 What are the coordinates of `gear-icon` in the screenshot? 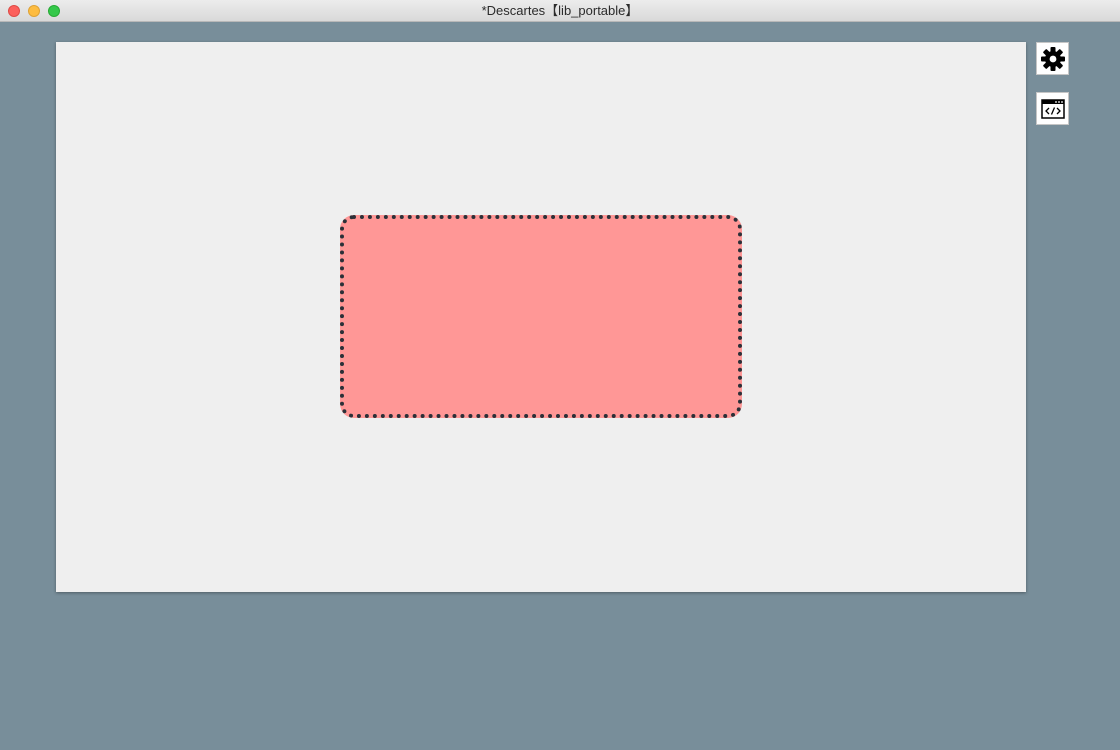 It's located at (1053, 59).